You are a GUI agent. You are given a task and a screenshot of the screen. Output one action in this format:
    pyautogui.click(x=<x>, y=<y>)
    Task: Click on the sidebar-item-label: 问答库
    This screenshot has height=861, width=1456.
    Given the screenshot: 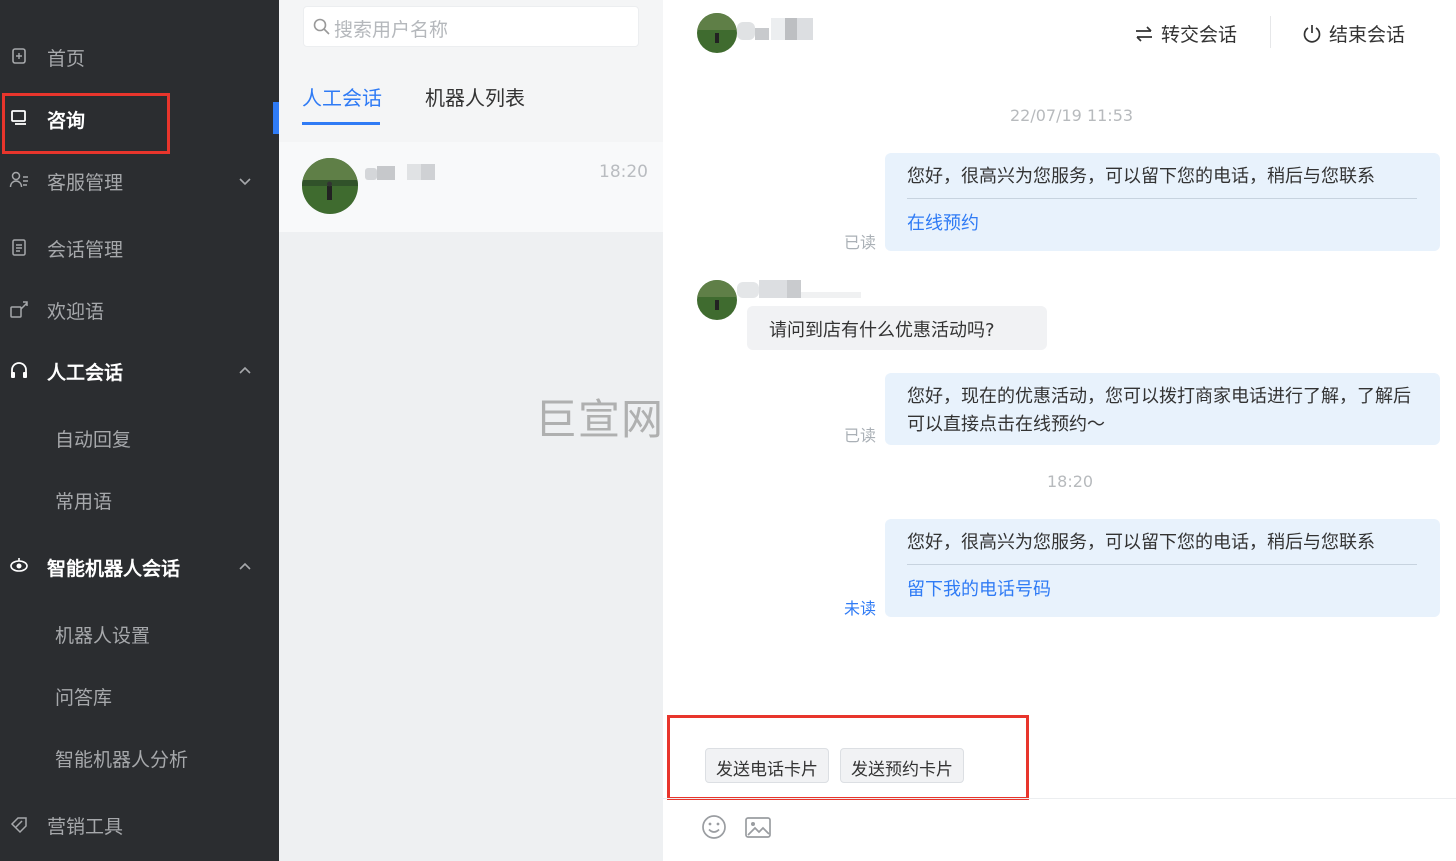 What is the action you would take?
    pyautogui.click(x=84, y=698)
    